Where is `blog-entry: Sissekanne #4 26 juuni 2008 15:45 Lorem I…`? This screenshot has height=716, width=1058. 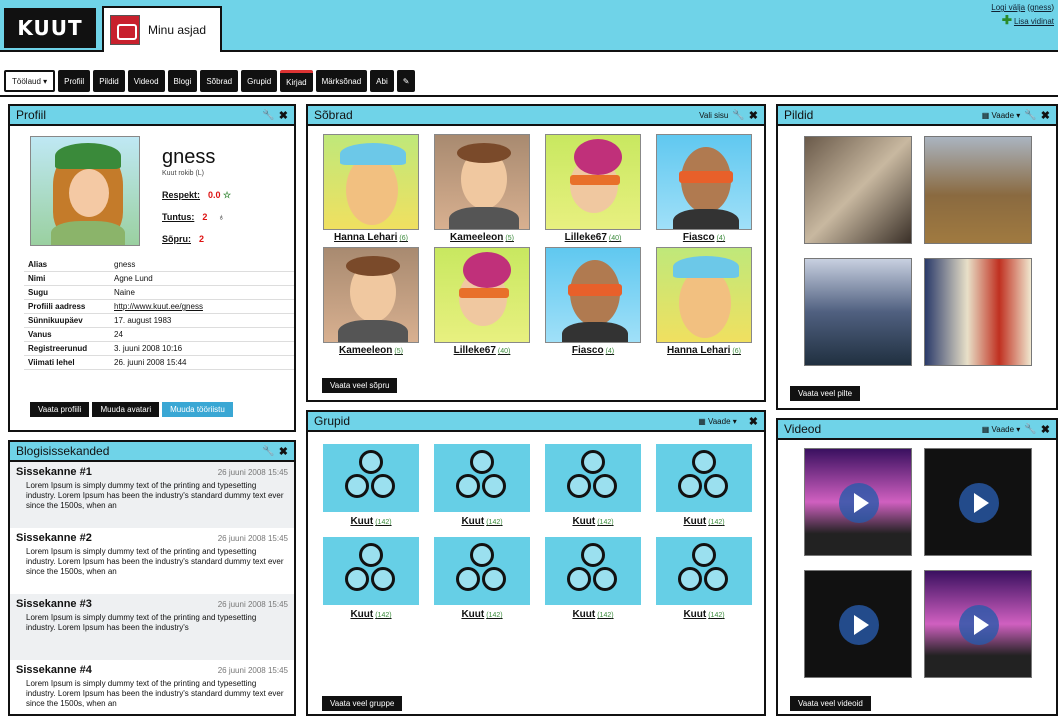
blog-entry: Sissekanne #4 26 juuni 2008 15:45 Lorem I… is located at coordinates (152, 687).